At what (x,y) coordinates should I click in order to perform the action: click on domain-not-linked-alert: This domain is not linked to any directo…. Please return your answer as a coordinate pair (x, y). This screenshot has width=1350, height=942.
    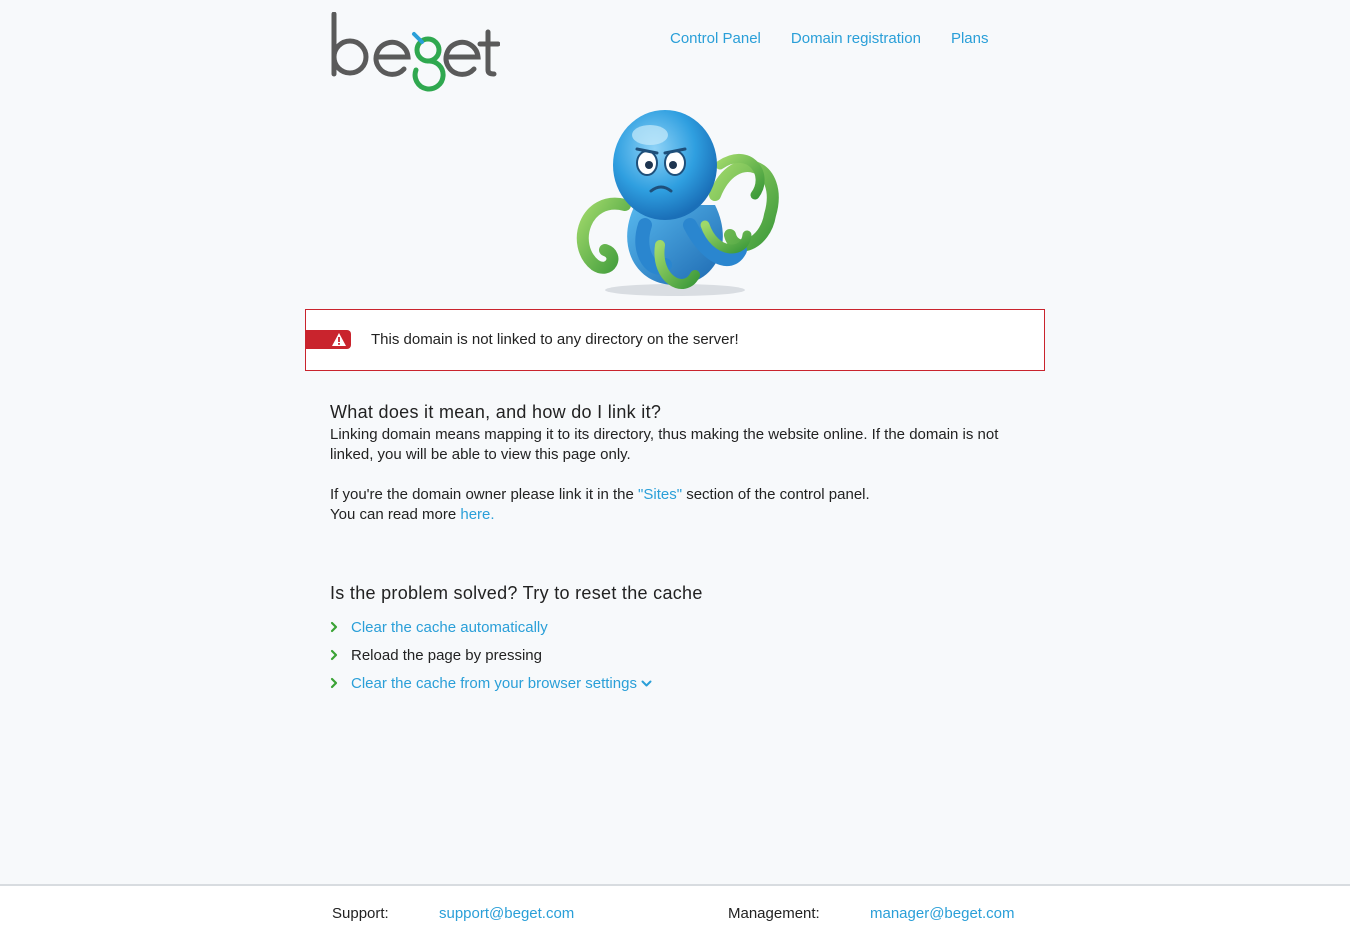
    Looking at the image, I should click on (675, 340).